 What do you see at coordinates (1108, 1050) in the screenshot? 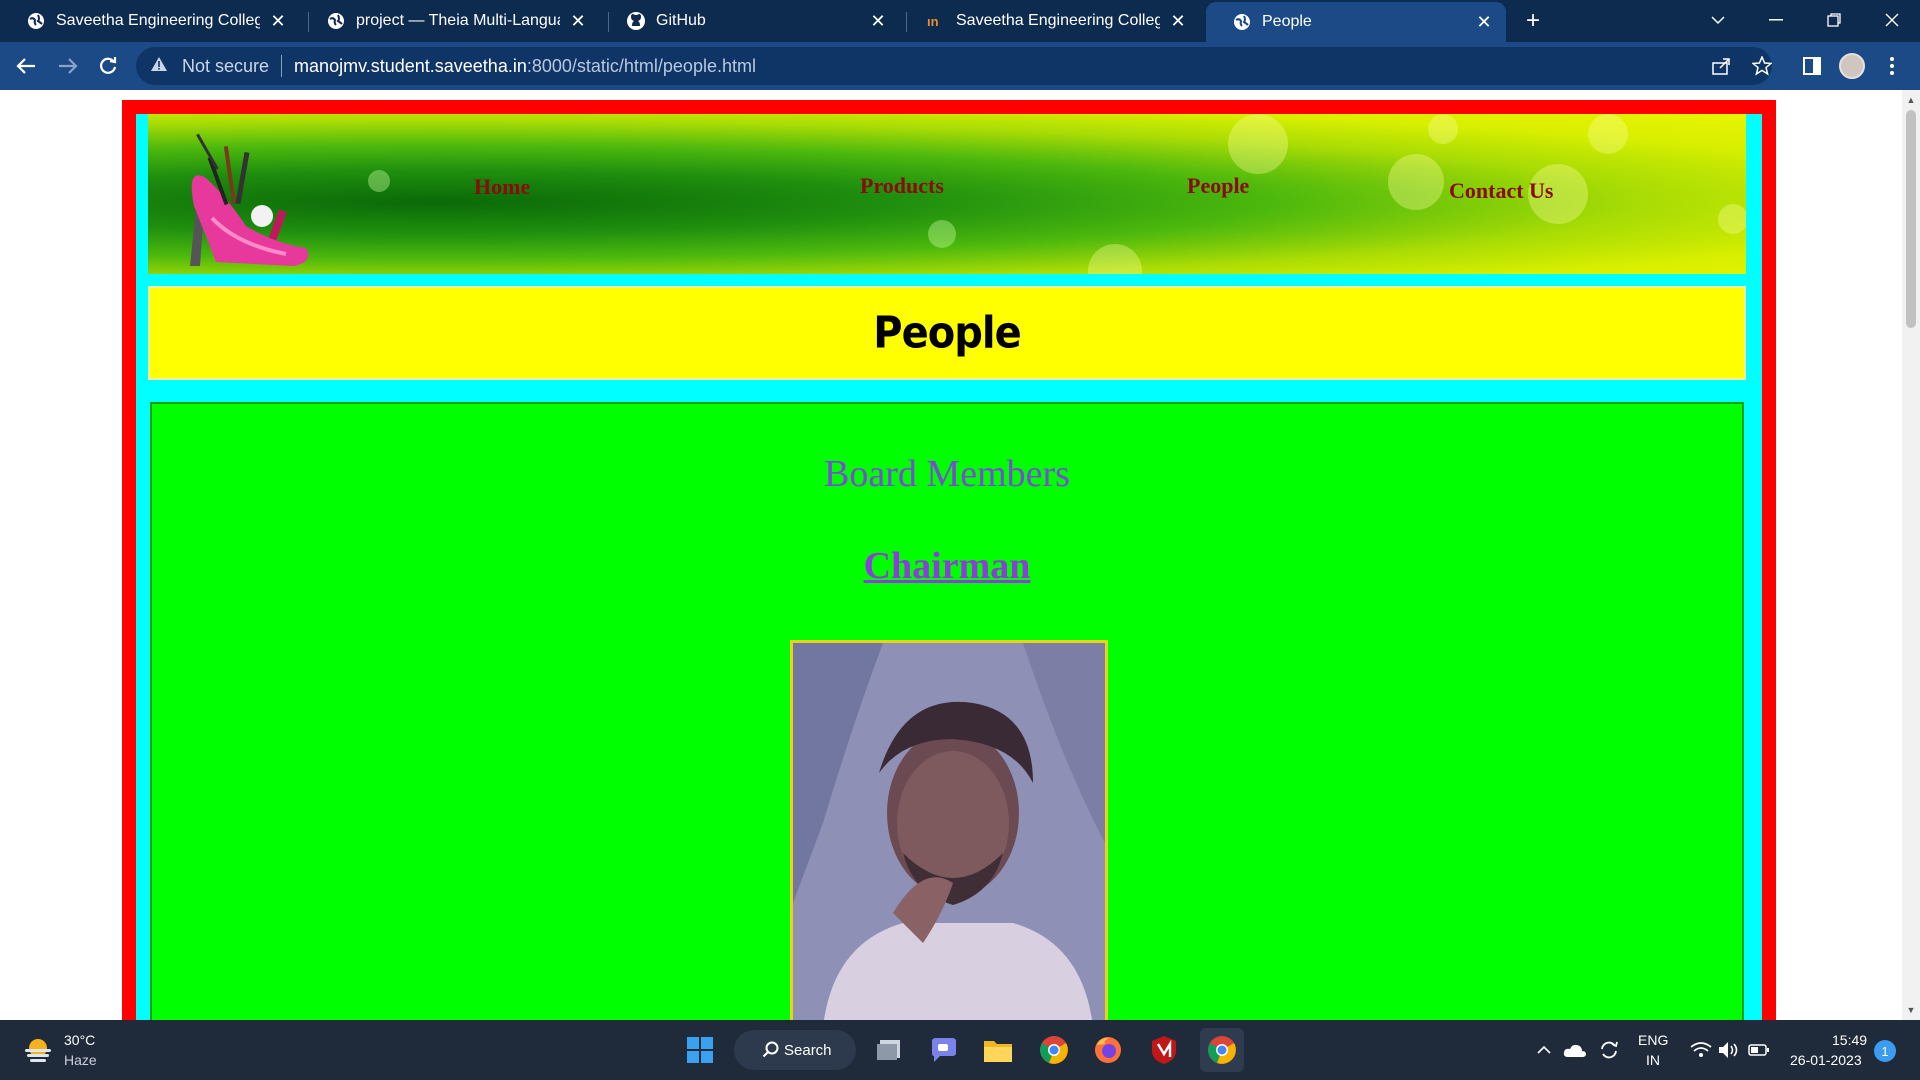
I see `firefox-icon` at bounding box center [1108, 1050].